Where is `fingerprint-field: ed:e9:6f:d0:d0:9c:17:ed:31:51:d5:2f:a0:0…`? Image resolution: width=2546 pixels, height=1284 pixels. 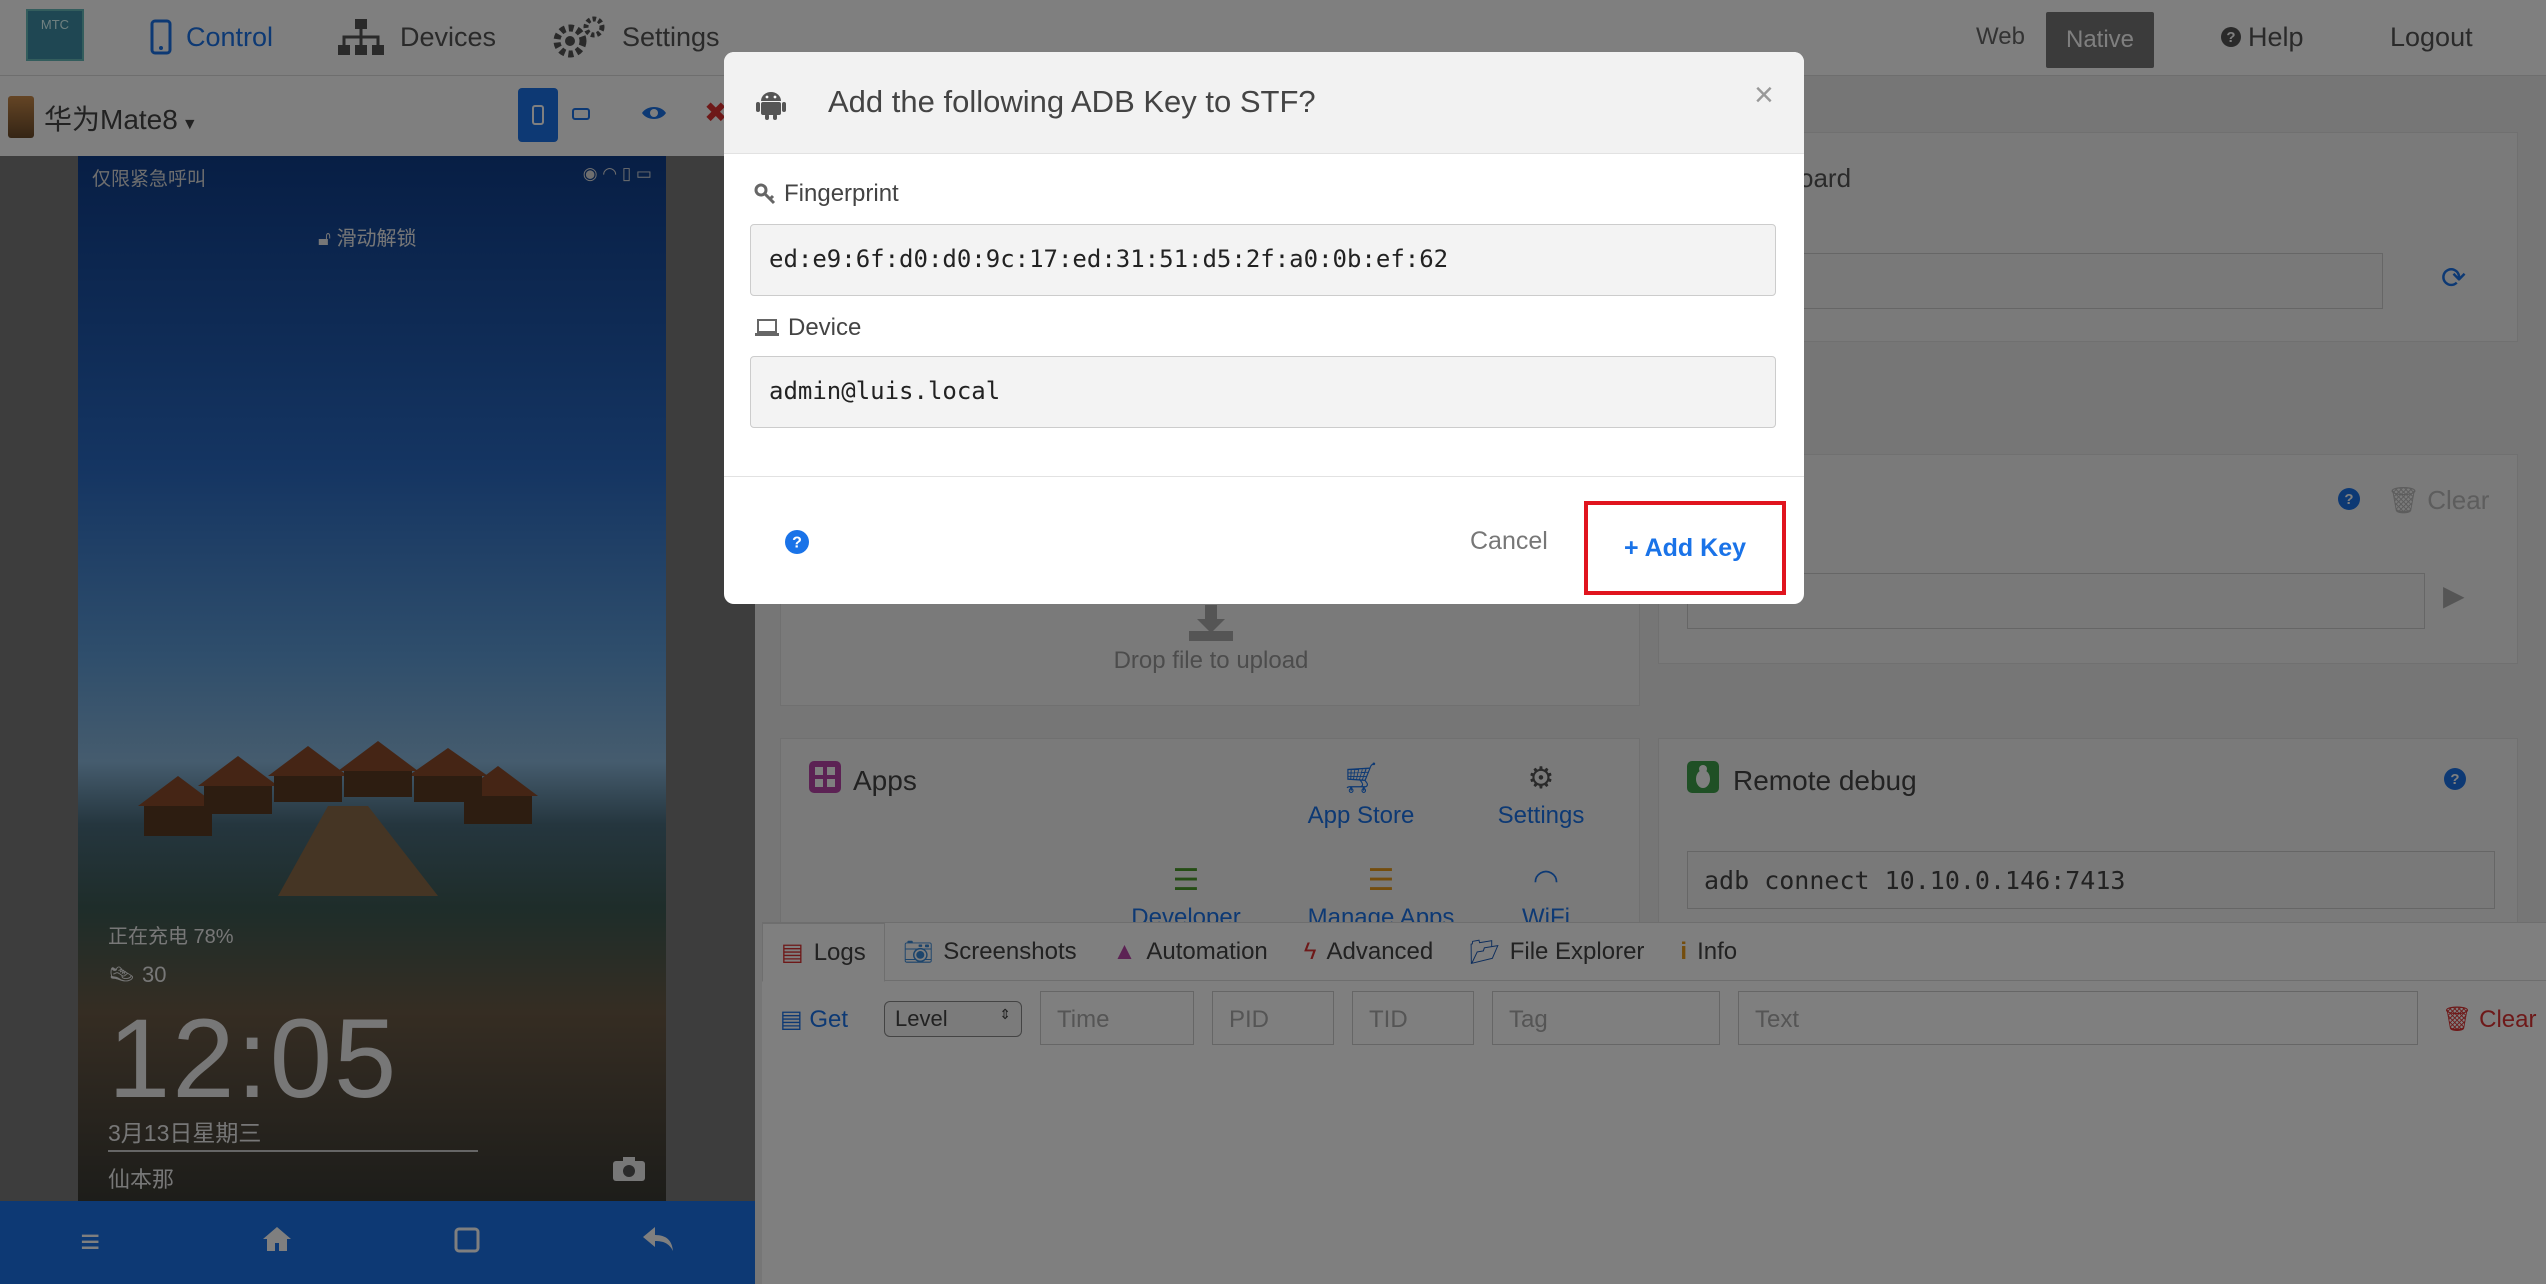
fingerprint-field: ed:e9:6f:d0:d0:9c:17:ed:31:51:d5:2f:a0:0… is located at coordinates (1263, 260).